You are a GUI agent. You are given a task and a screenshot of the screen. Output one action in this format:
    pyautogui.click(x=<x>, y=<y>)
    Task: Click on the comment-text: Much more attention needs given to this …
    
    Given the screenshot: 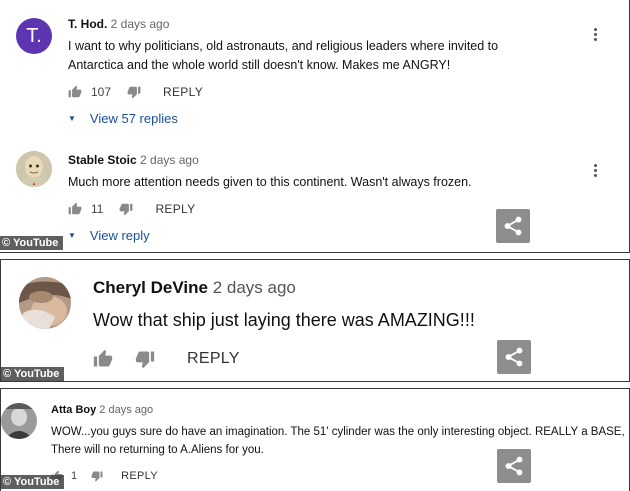 What is the action you would take?
    pyautogui.click(x=270, y=182)
    